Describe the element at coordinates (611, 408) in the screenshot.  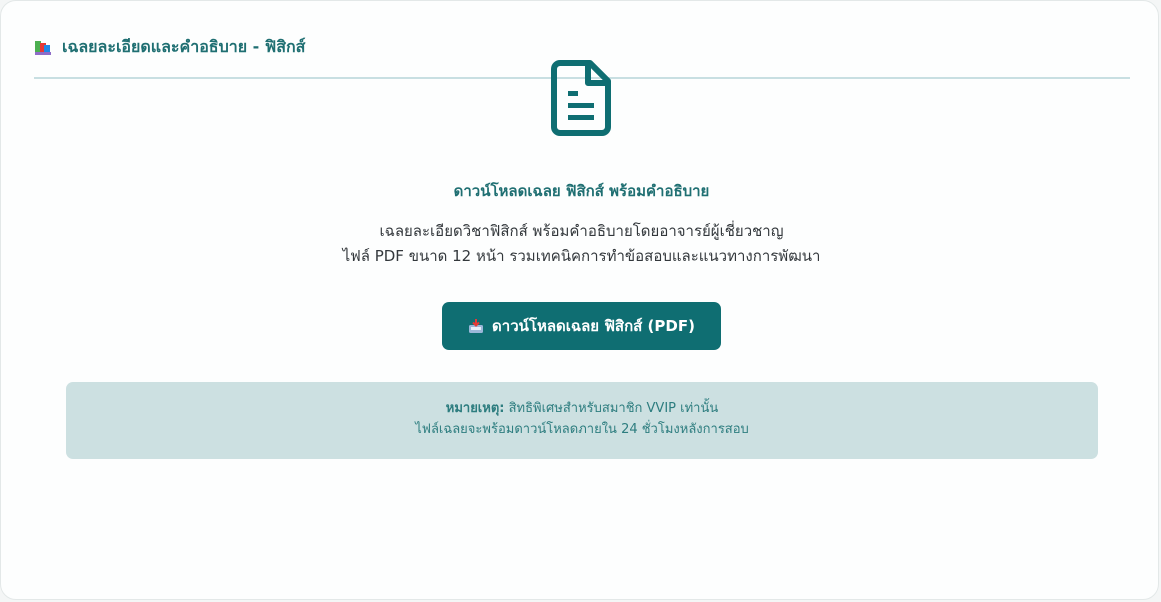
I see `note-text-1: สิทธิพิเศษสำหรับสมาชิก VVIP เท่านั้น` at that location.